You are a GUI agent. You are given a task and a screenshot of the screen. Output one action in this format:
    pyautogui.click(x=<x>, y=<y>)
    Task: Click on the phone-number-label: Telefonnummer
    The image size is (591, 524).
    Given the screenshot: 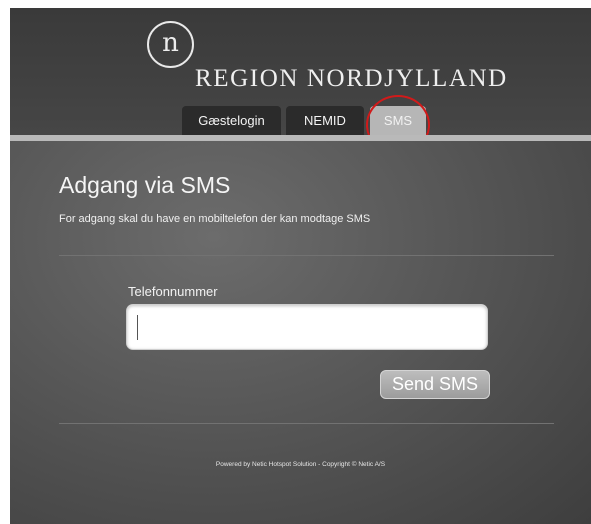 What is the action you would take?
    pyautogui.click(x=173, y=291)
    